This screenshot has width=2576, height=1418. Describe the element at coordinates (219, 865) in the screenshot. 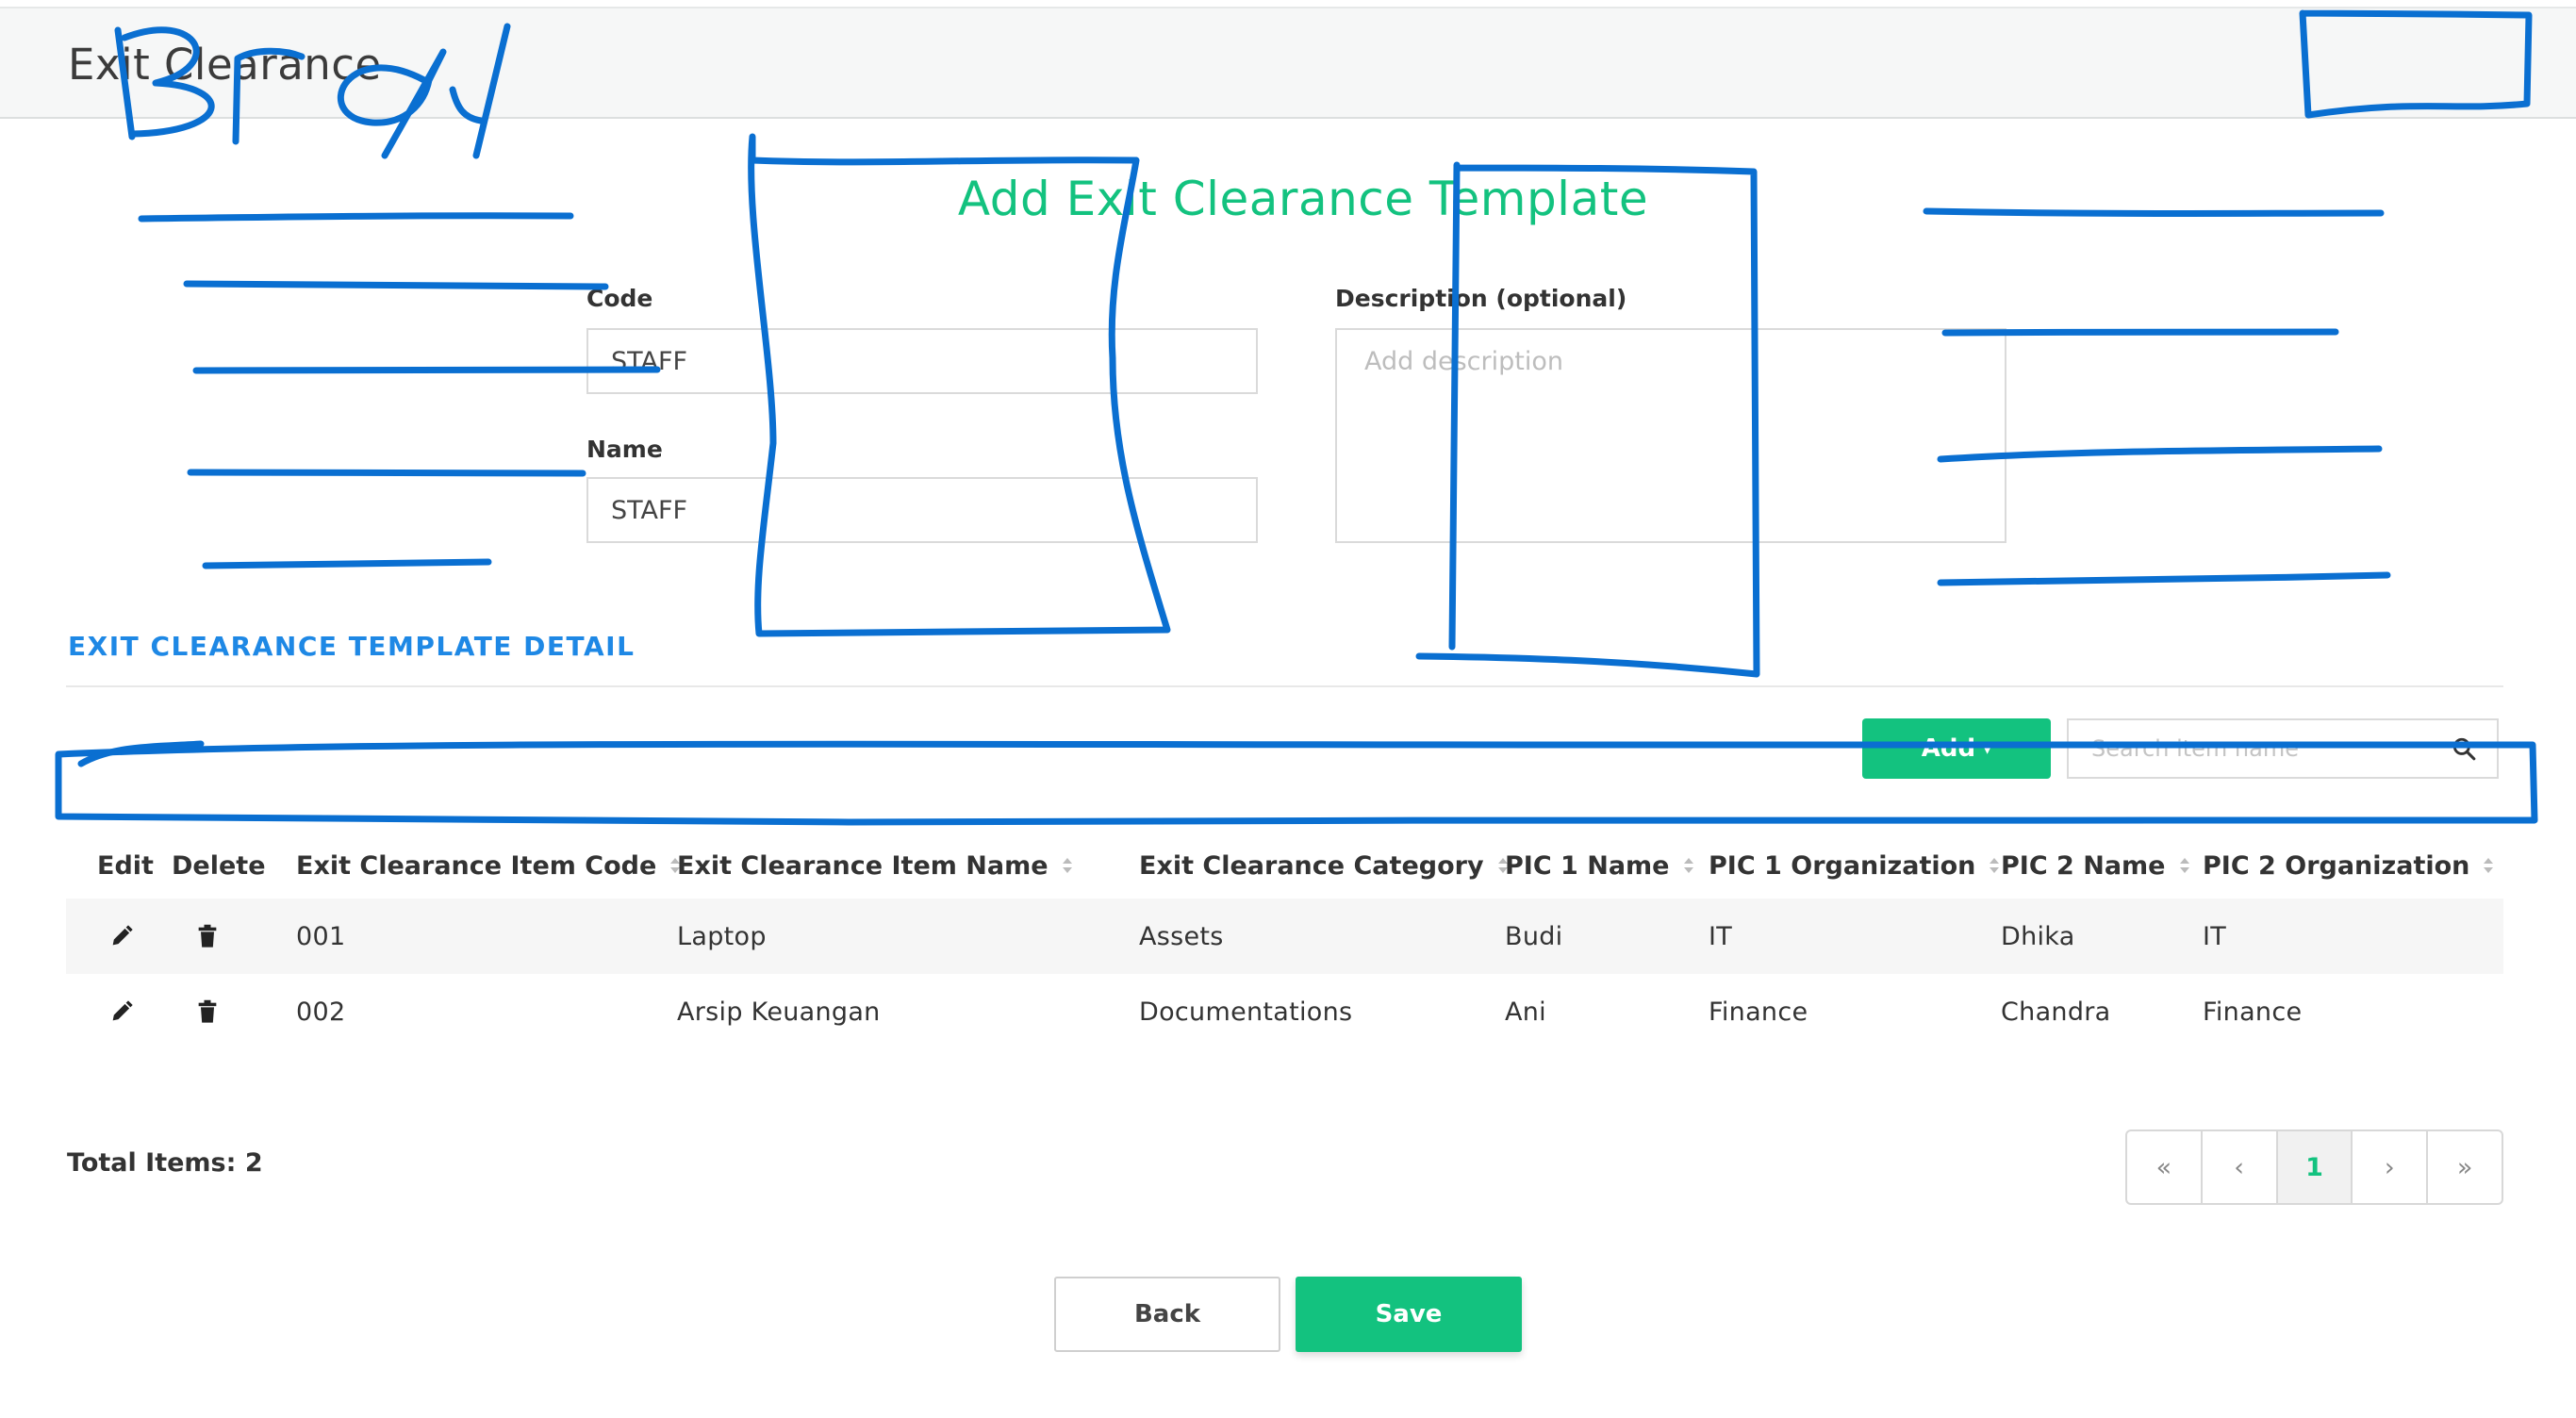

I see `column-header-delete: Delete` at that location.